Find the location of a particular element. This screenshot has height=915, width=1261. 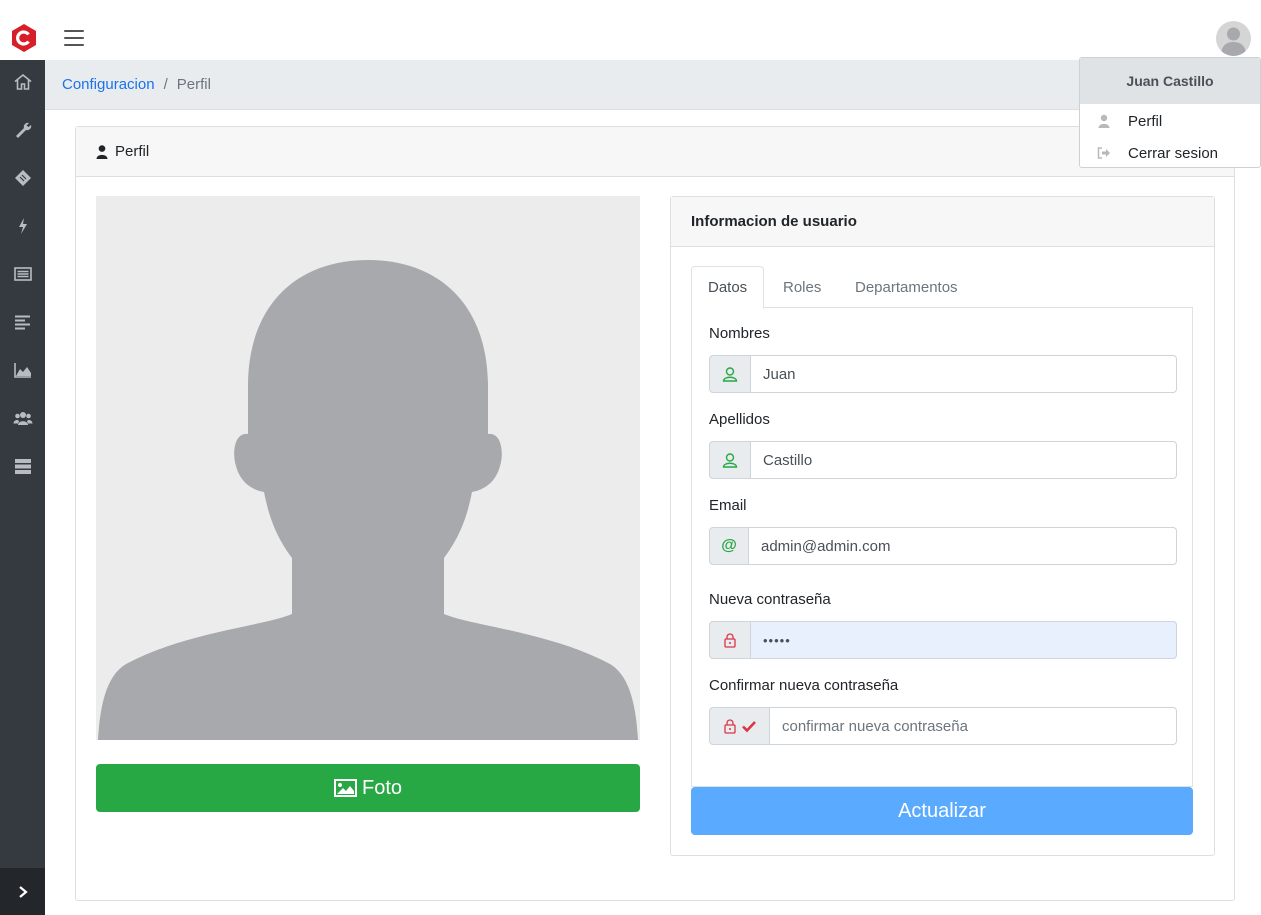

users-icon is located at coordinates (22, 418).